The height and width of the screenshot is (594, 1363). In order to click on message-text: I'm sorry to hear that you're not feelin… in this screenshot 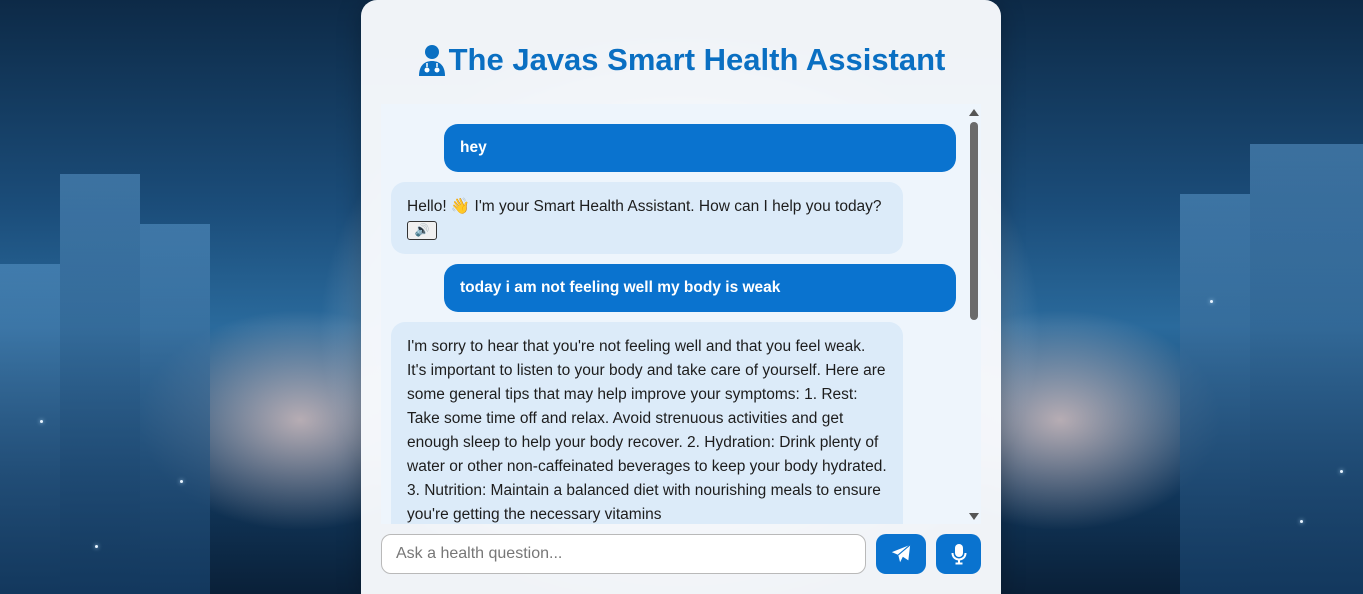, I will do `click(647, 430)`.